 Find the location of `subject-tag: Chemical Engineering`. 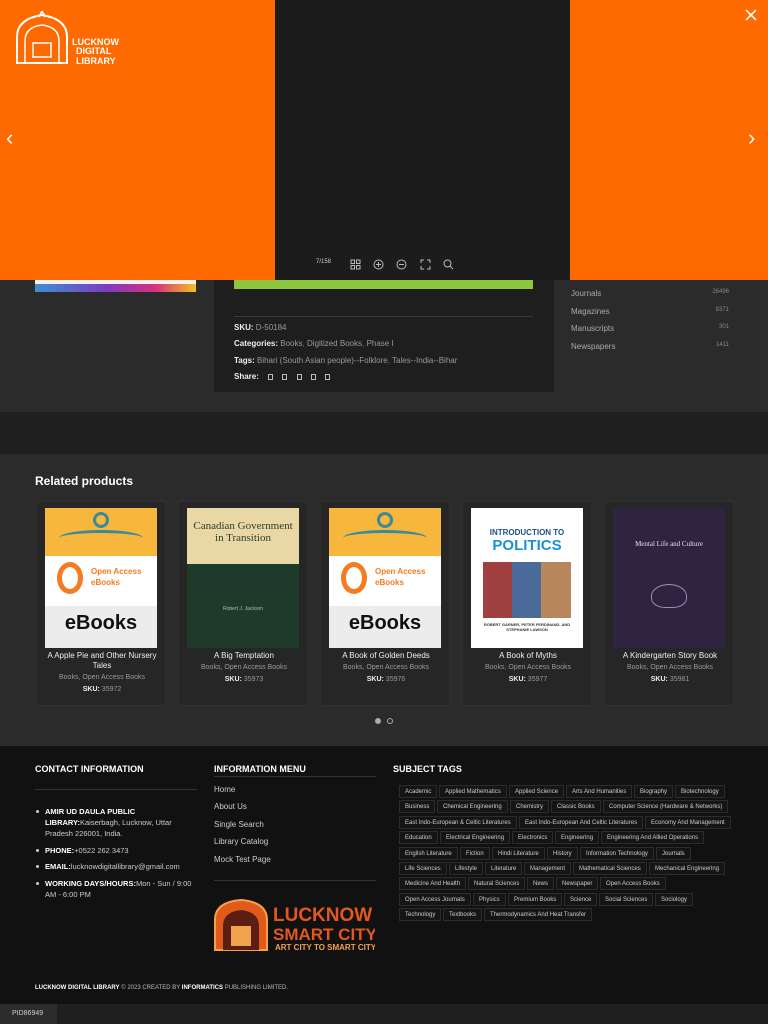

subject-tag: Chemical Engineering is located at coordinates (472, 807).